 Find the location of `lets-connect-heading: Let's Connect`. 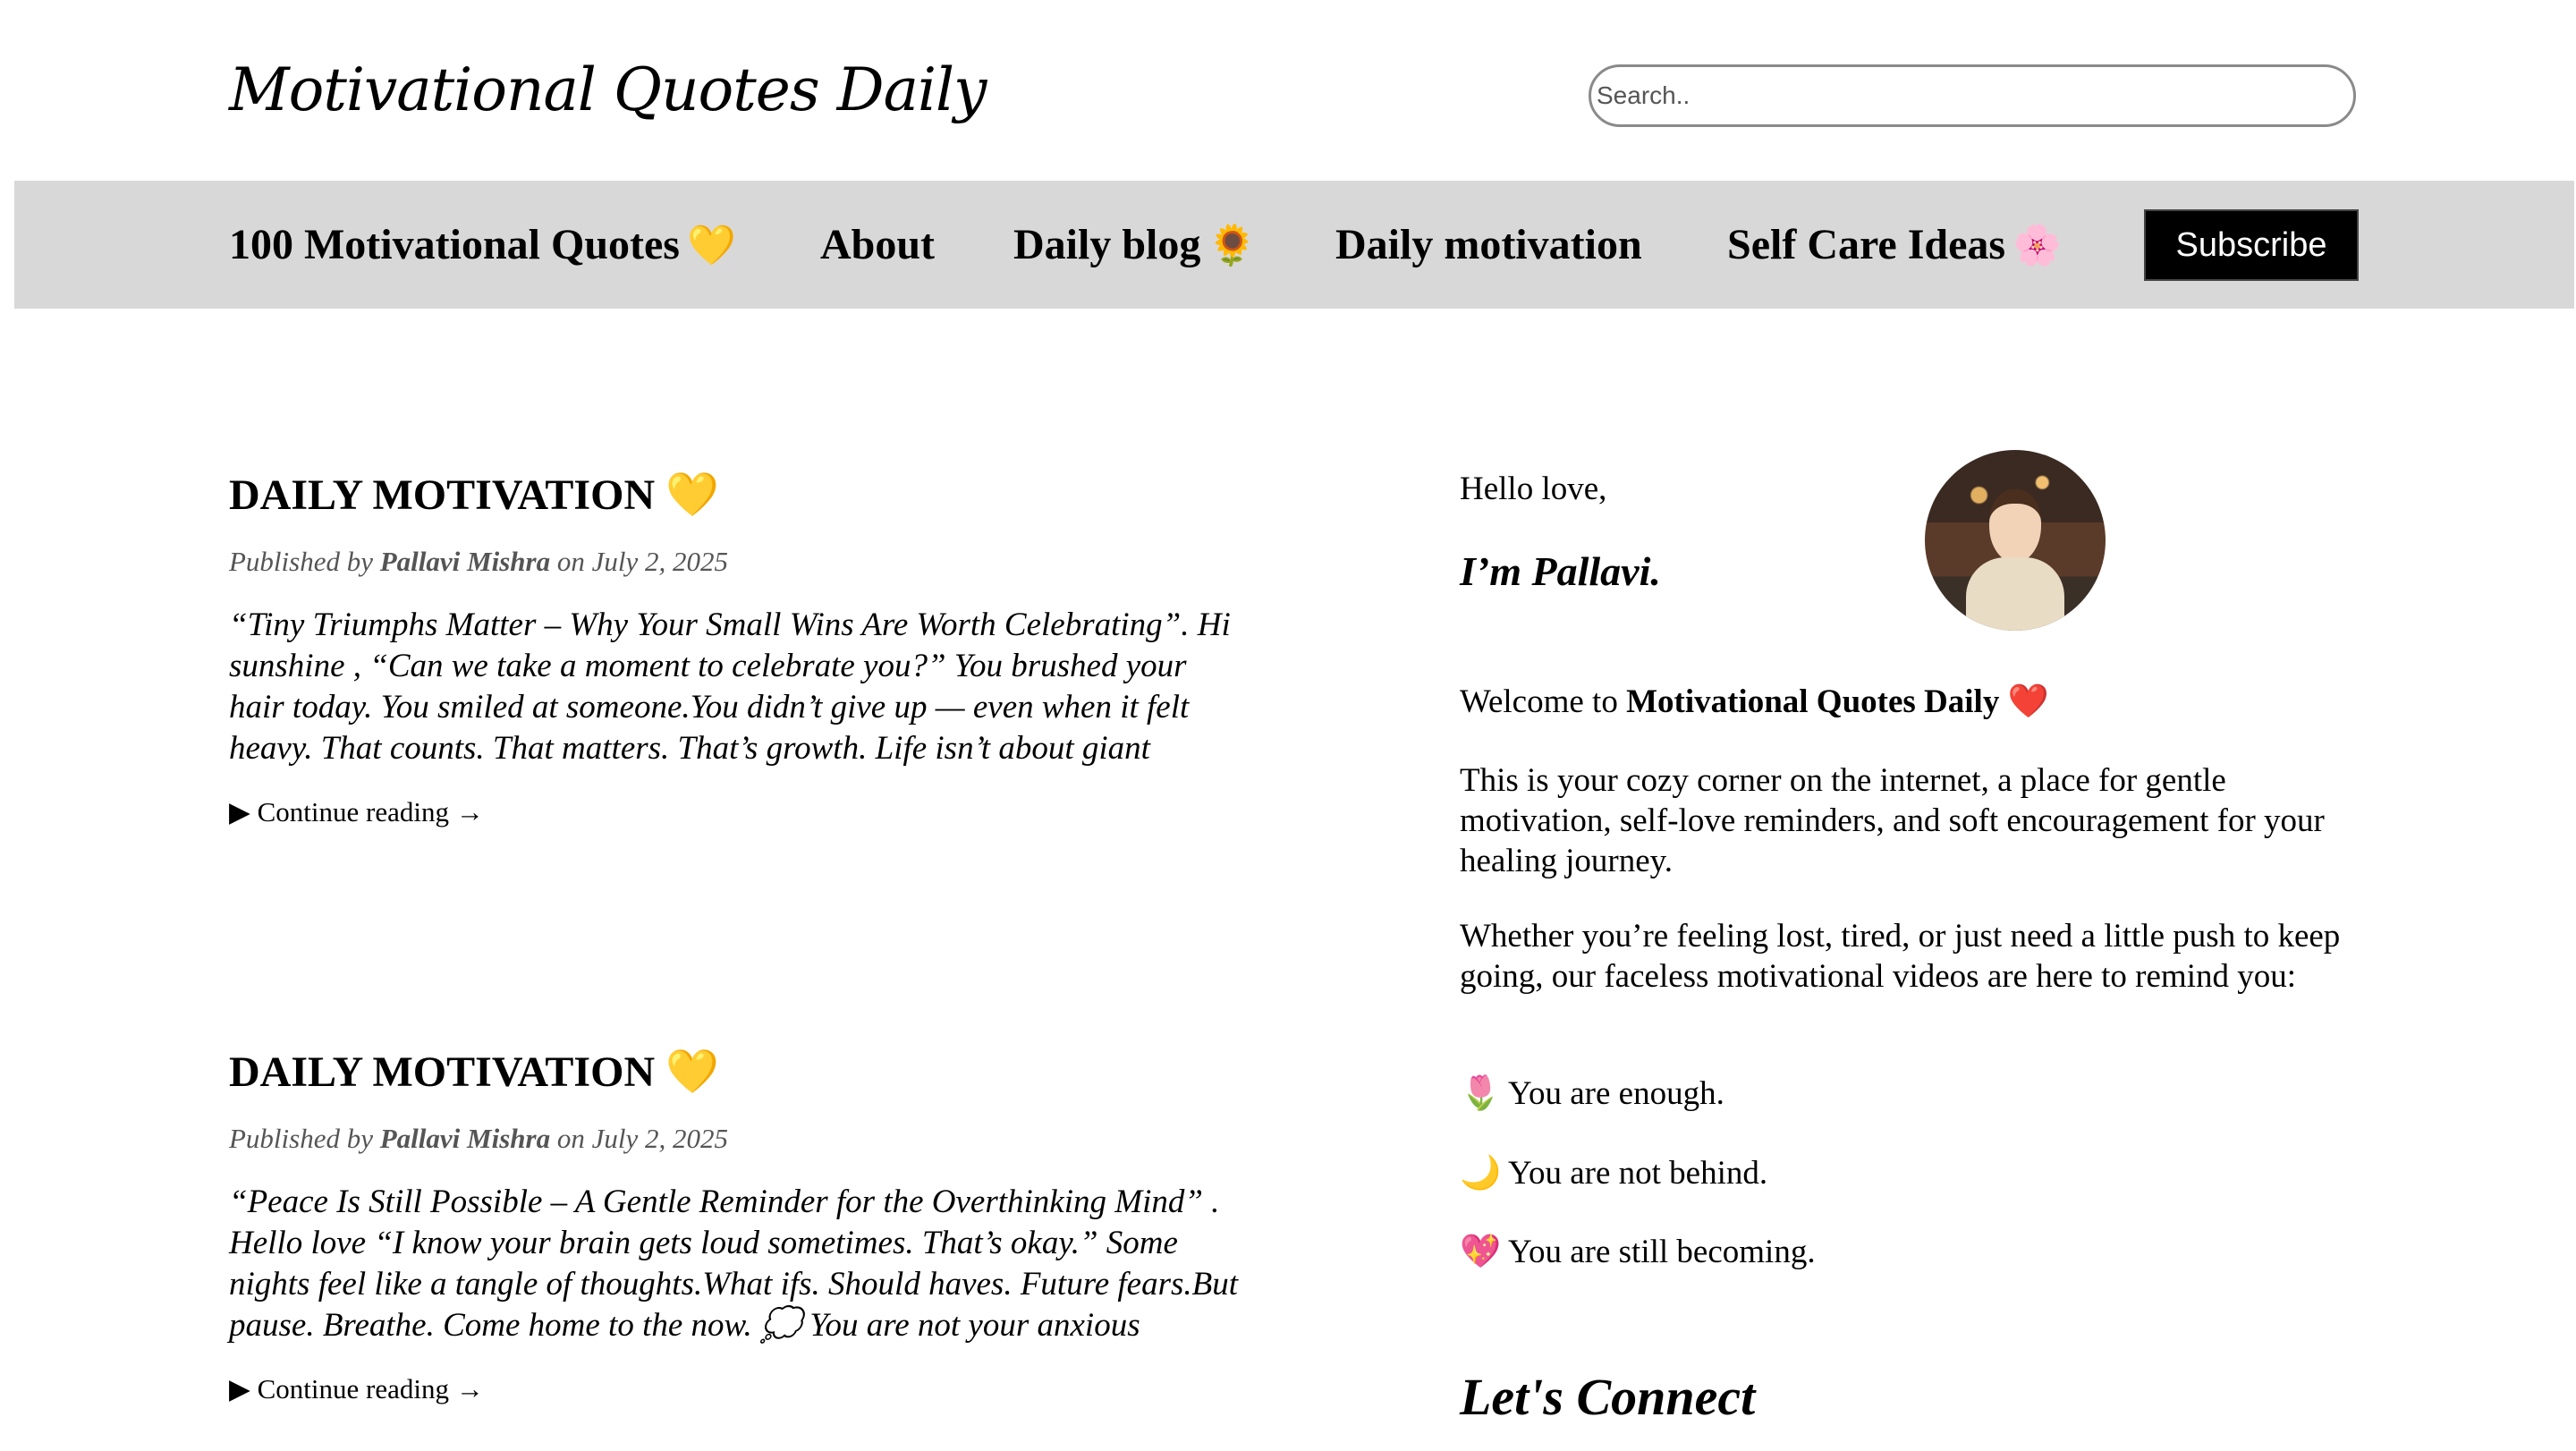

lets-connect-heading: Let's Connect is located at coordinates (1608, 1397).